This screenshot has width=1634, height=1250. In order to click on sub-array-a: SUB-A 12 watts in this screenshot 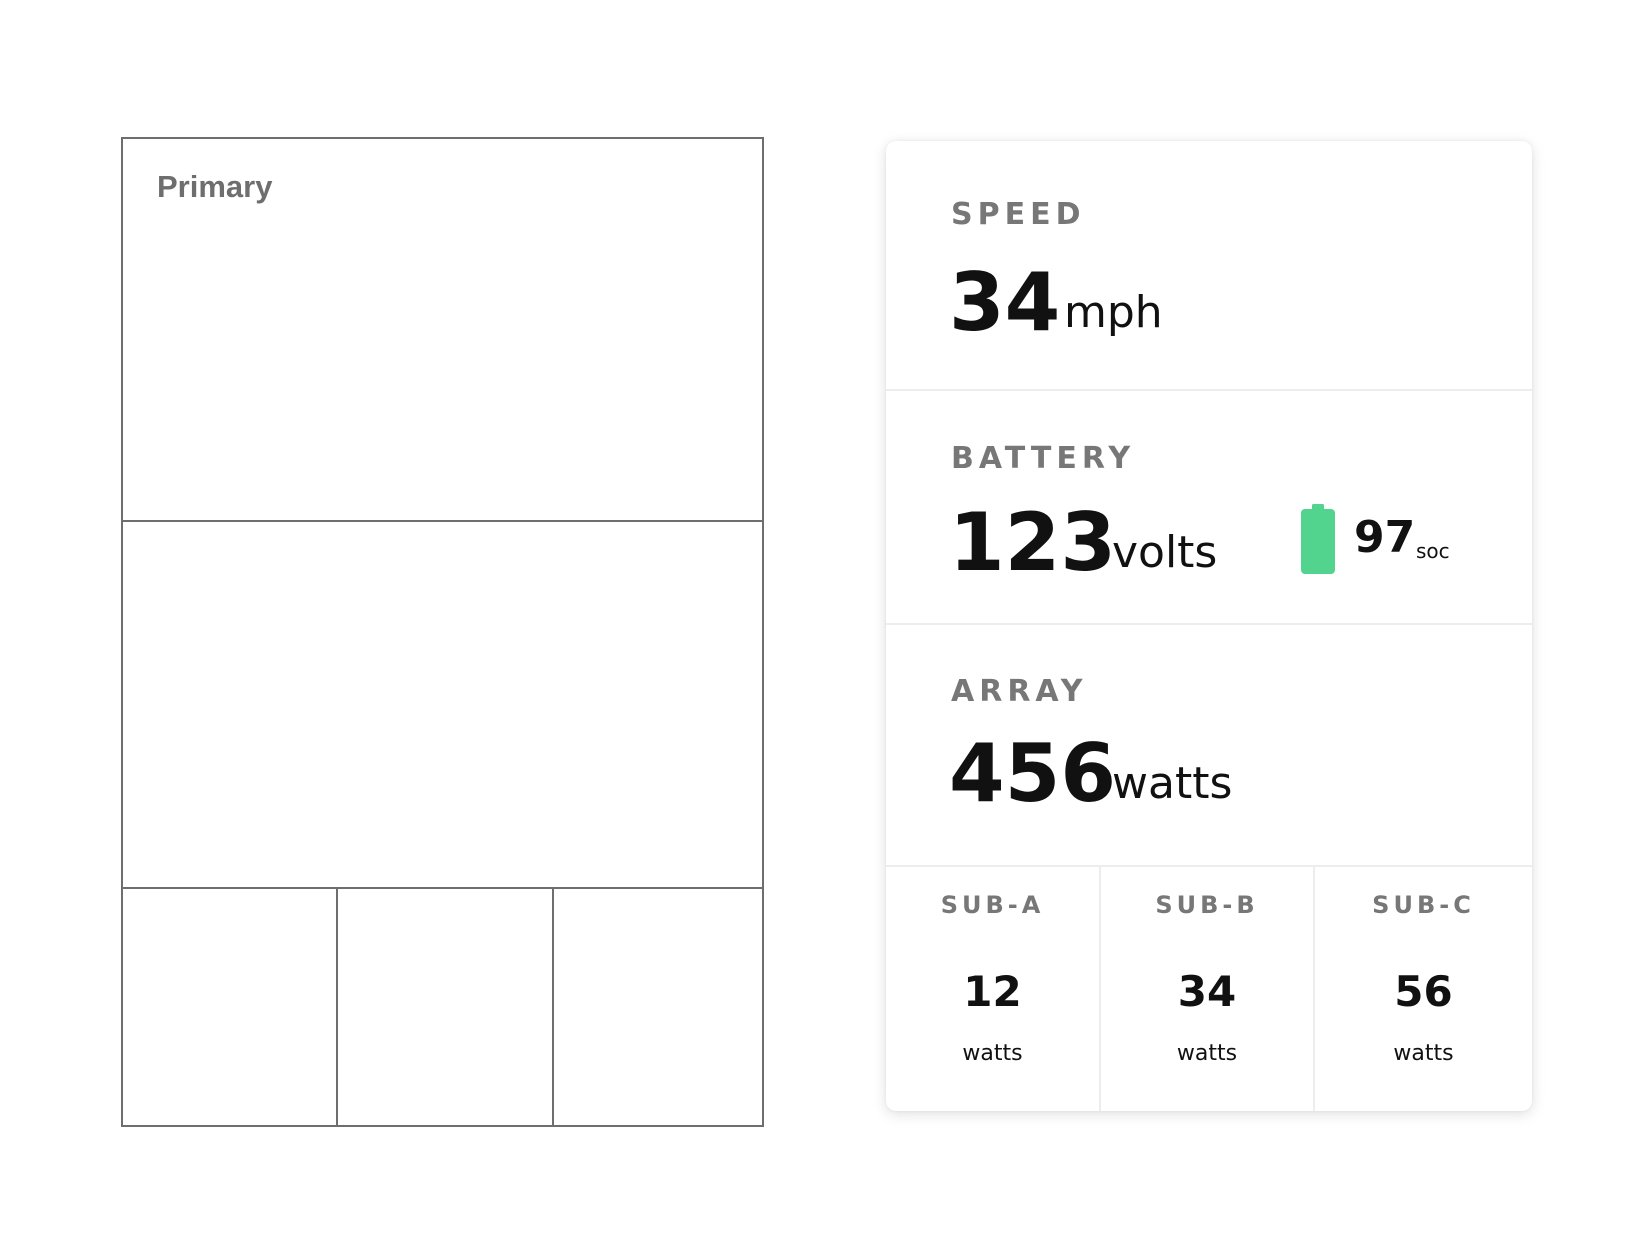, I will do `click(993, 989)`.